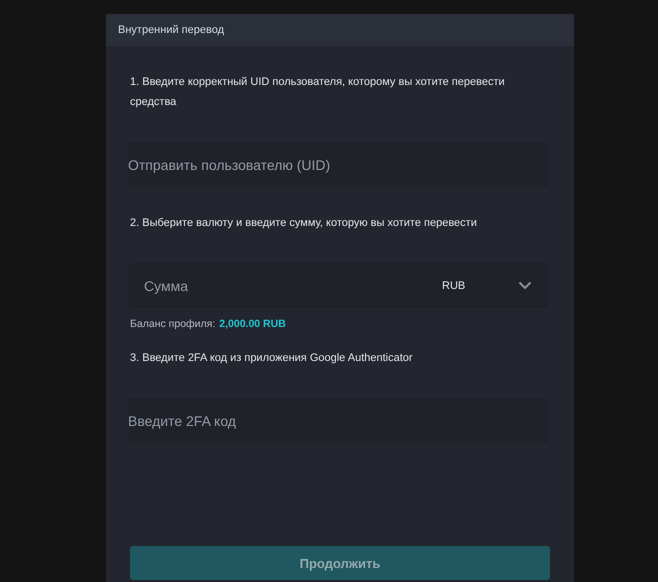 The width and height of the screenshot is (658, 582). I want to click on chevron-down-icon, so click(525, 285).